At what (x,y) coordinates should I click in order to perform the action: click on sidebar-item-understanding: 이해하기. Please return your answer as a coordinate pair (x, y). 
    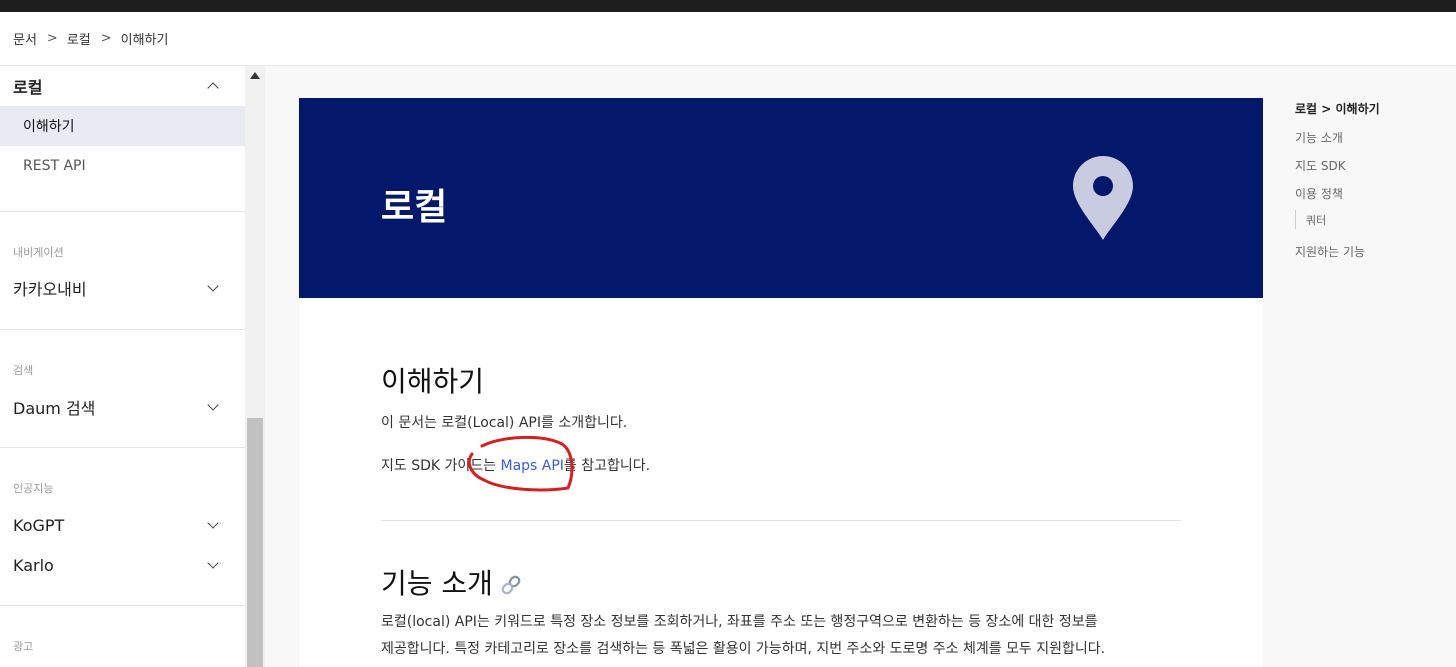
    Looking at the image, I should click on (122, 126).